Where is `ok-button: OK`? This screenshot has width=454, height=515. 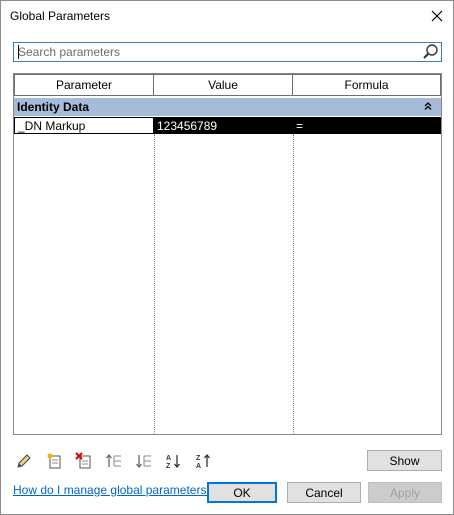 ok-button: OK is located at coordinates (242, 492).